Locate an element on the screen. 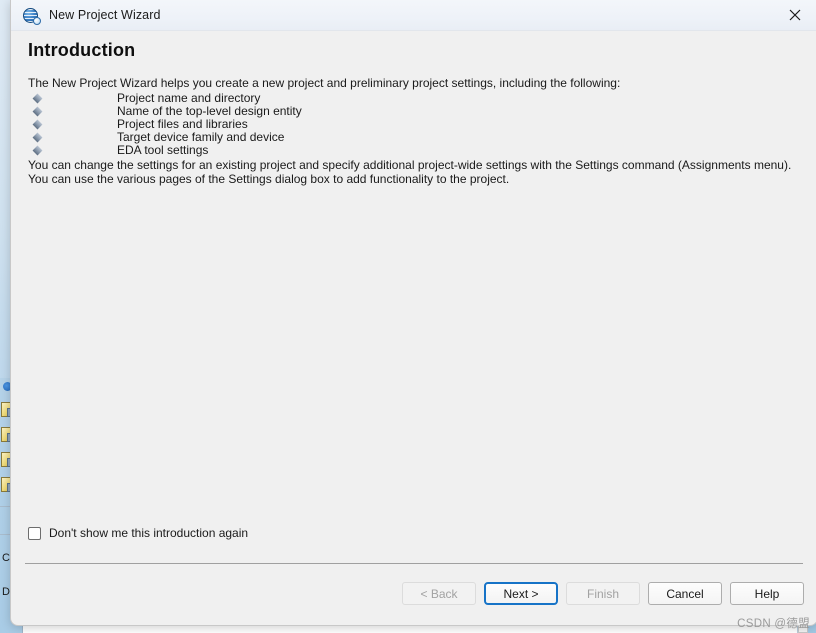  quartus-globe-icon is located at coordinates (32, 16).